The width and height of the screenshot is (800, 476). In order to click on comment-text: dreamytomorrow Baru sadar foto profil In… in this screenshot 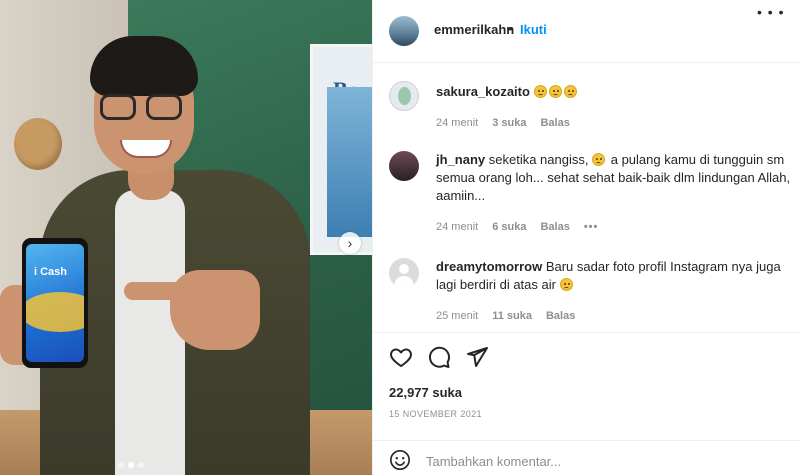, I will do `click(618, 276)`.